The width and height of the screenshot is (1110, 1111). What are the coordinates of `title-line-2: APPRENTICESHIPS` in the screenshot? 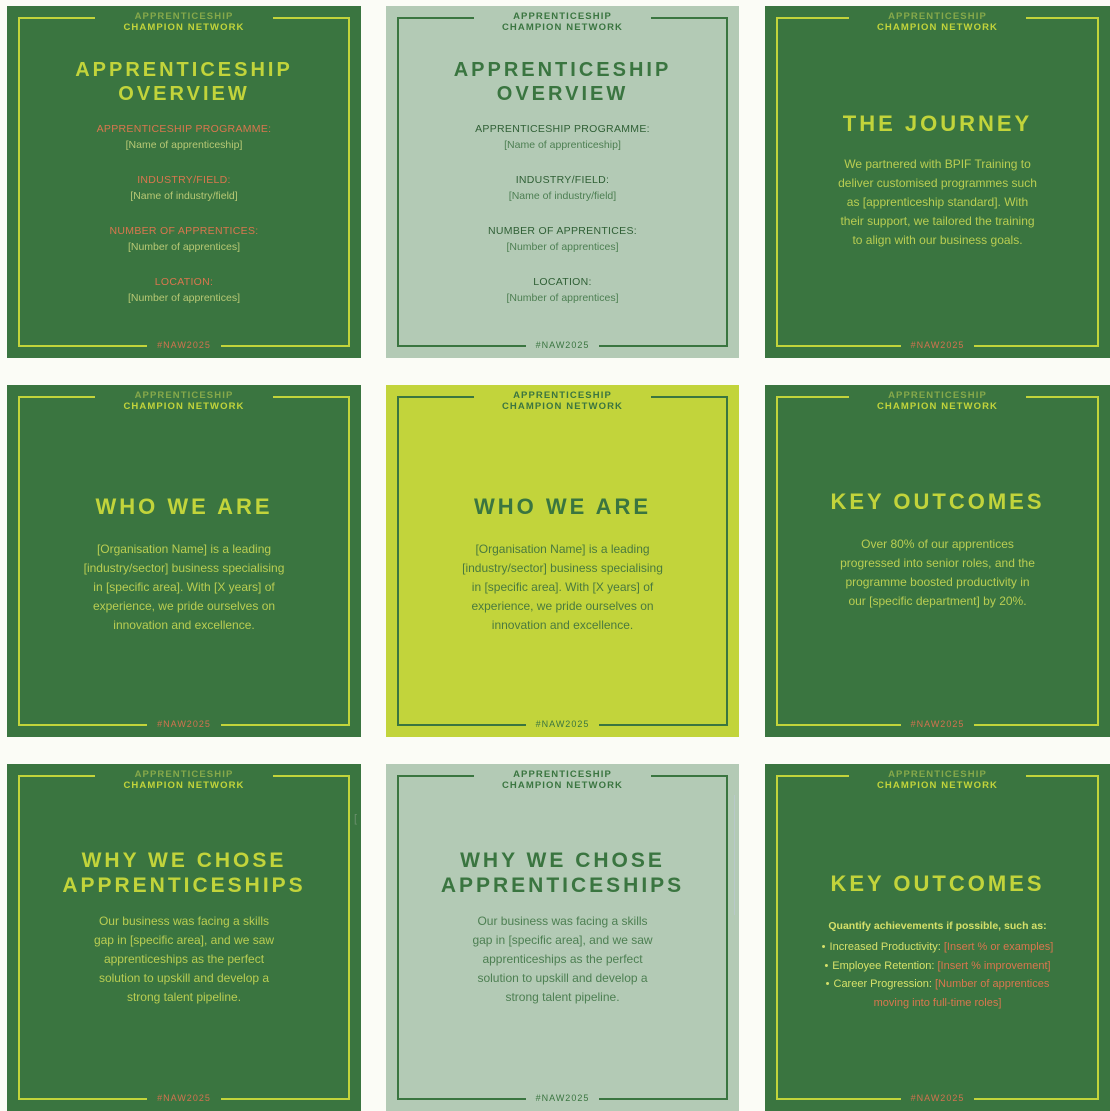 It's located at (184, 885).